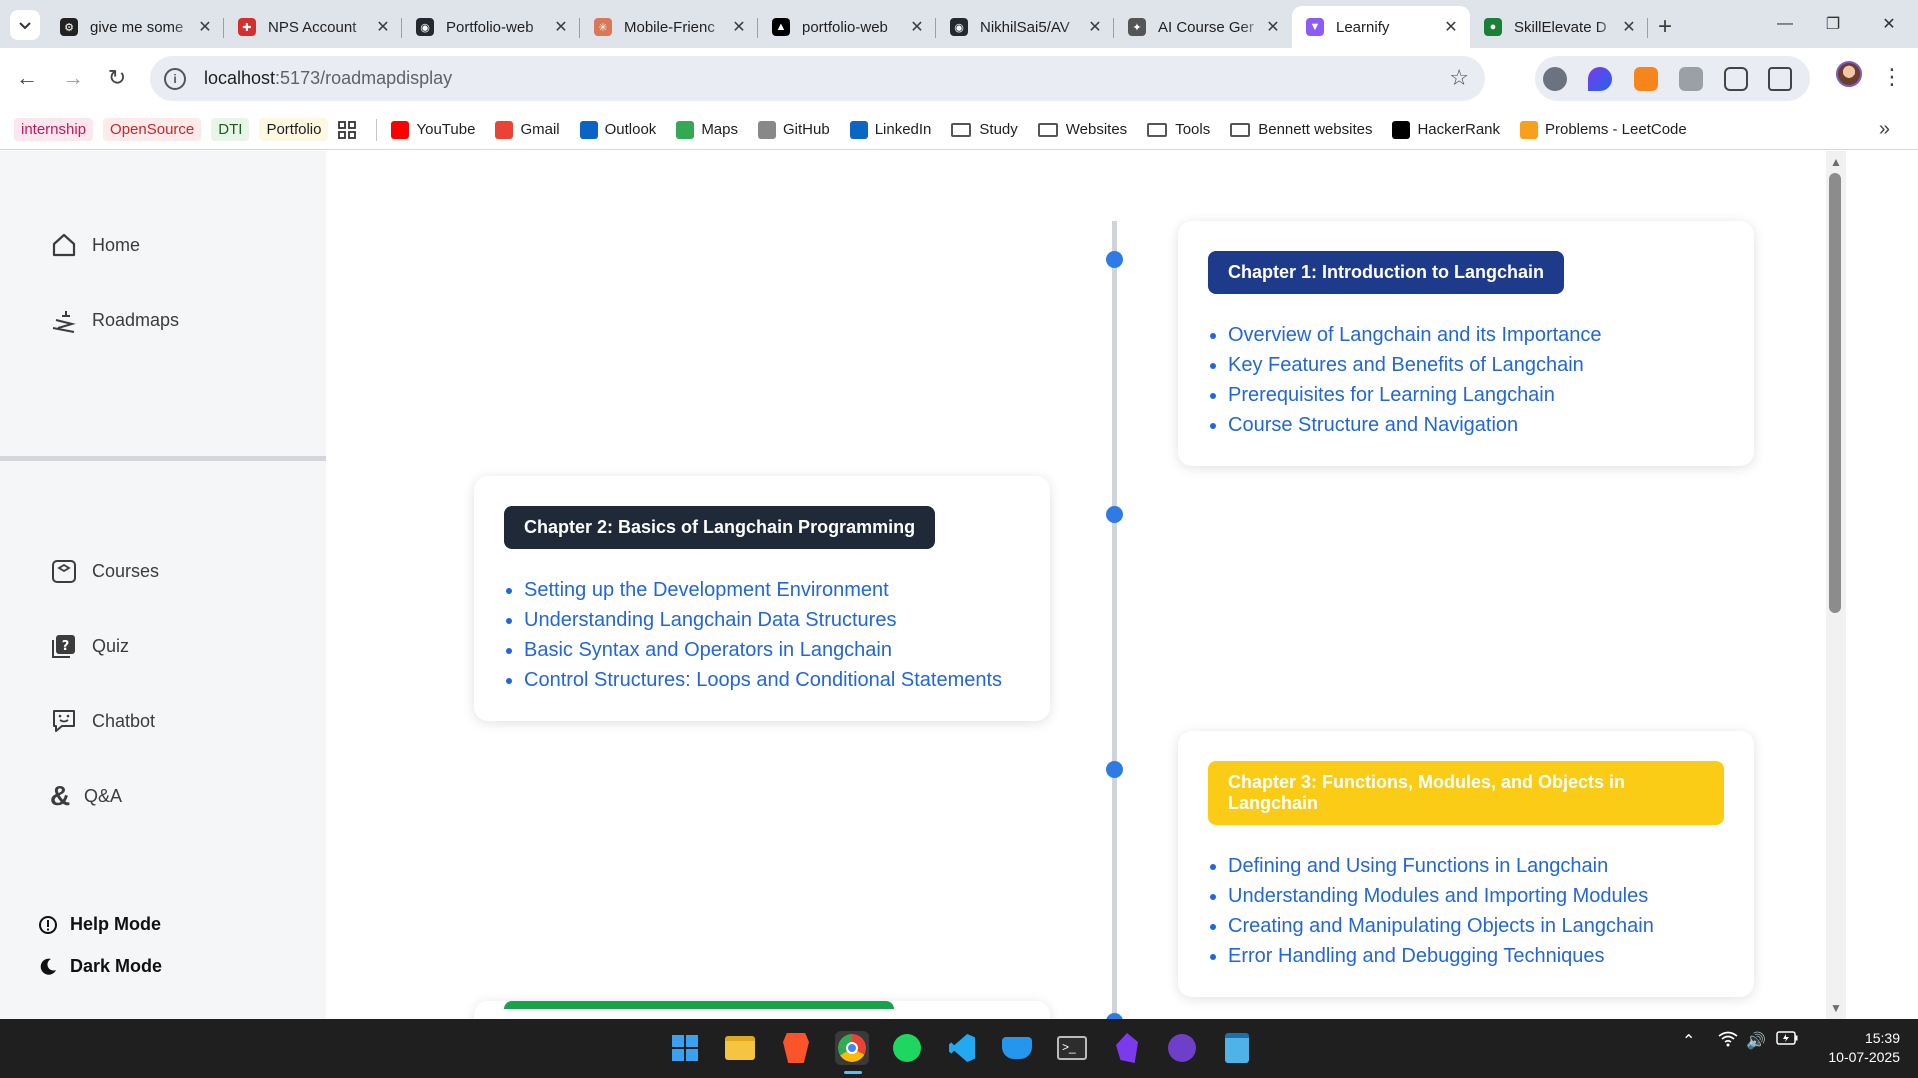 The height and width of the screenshot is (1078, 1918). Describe the element at coordinates (1787, 1040) in the screenshot. I see `battery-icon` at that location.